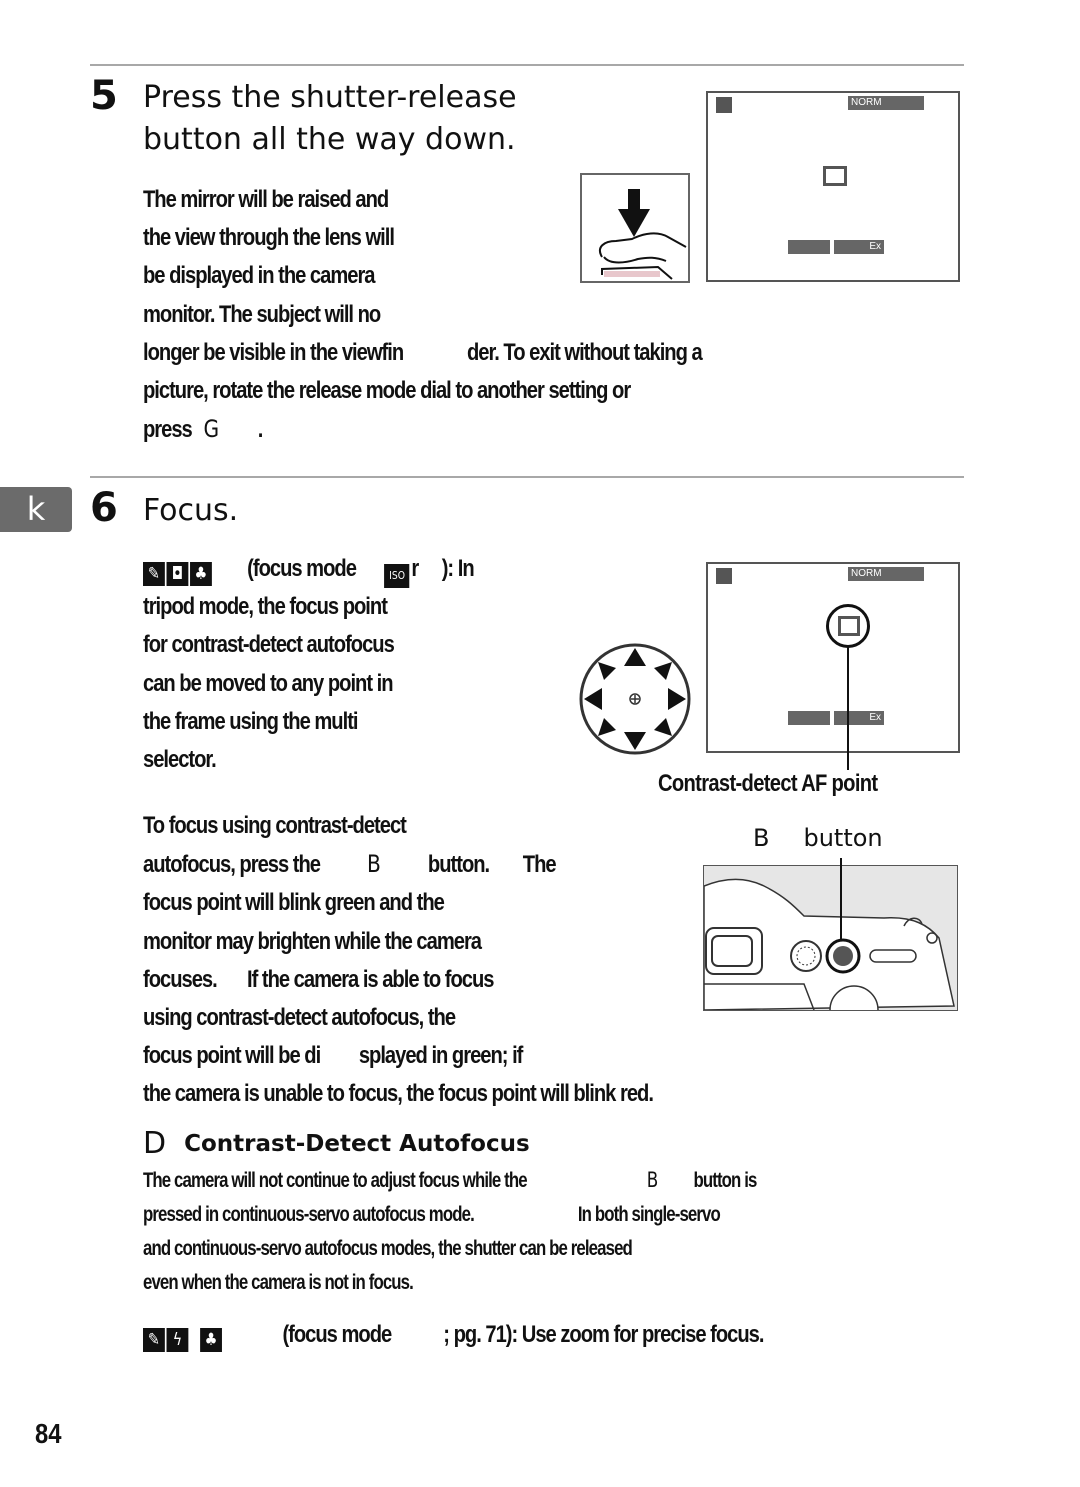 This screenshot has width=1080, height=1487. Describe the element at coordinates (441, 1056) in the screenshot. I see `body-text: splayed in green; if` at that location.